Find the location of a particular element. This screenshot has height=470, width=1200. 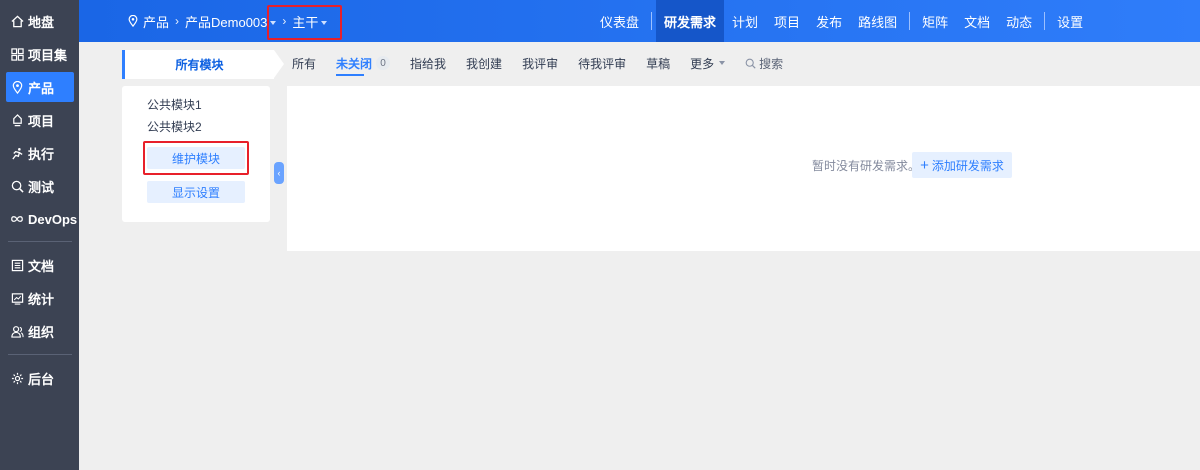

sidebar-item-label: 产品 is located at coordinates (41, 88).